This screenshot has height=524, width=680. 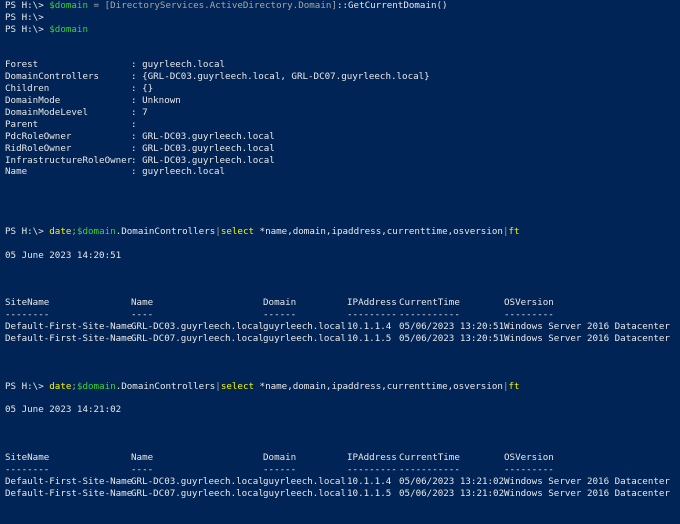 I want to click on property-row: DomainModeLevel: 7, so click(x=342, y=113).